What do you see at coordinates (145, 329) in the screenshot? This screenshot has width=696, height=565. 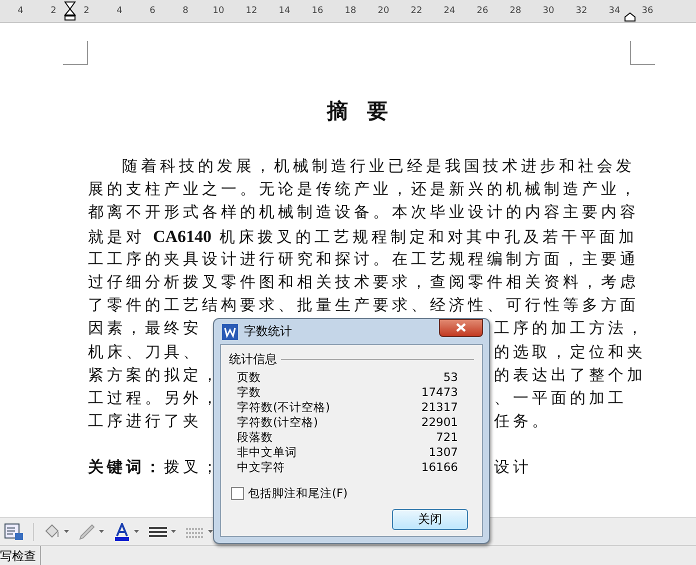 I see `text-line: 因素，最终安` at bounding box center [145, 329].